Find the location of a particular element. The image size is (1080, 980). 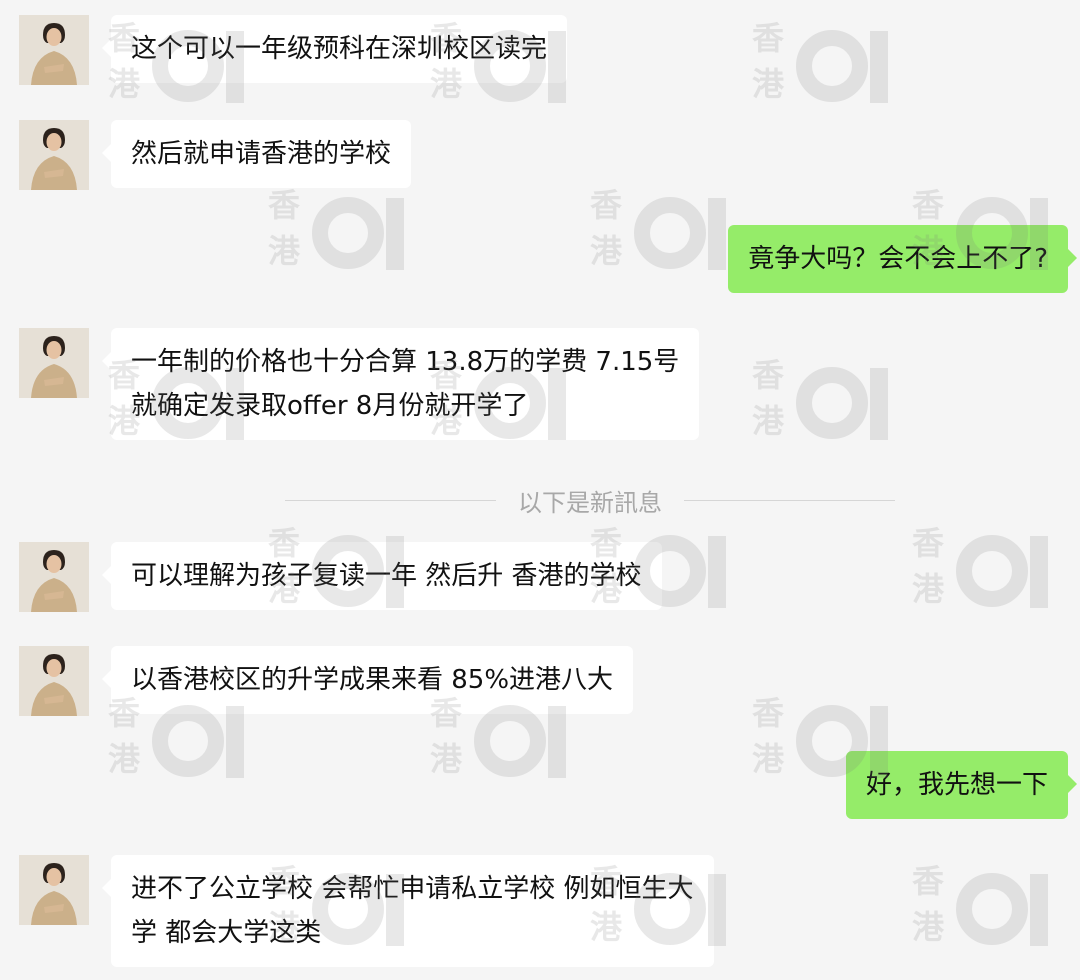

message-bubble-outgoing: 竟争大吗？会不会上不了? is located at coordinates (902, 259).